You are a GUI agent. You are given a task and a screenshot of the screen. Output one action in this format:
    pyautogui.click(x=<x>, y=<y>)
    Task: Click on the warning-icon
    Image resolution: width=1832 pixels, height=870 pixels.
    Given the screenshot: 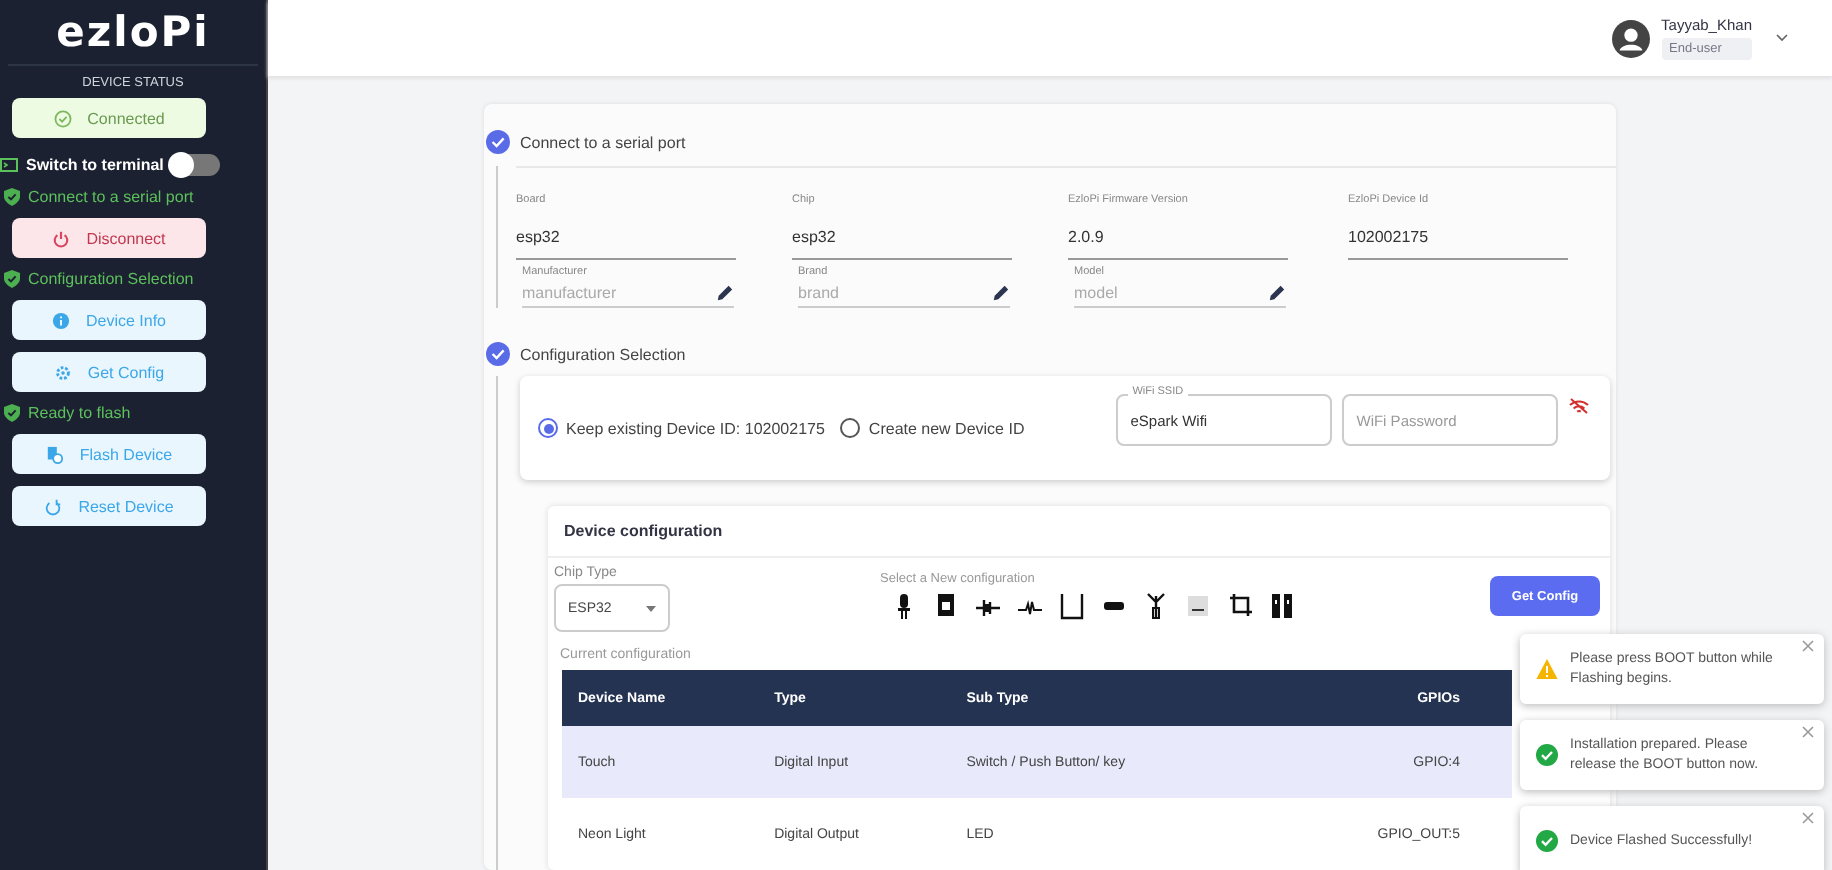 What is the action you would take?
    pyautogui.click(x=1547, y=669)
    